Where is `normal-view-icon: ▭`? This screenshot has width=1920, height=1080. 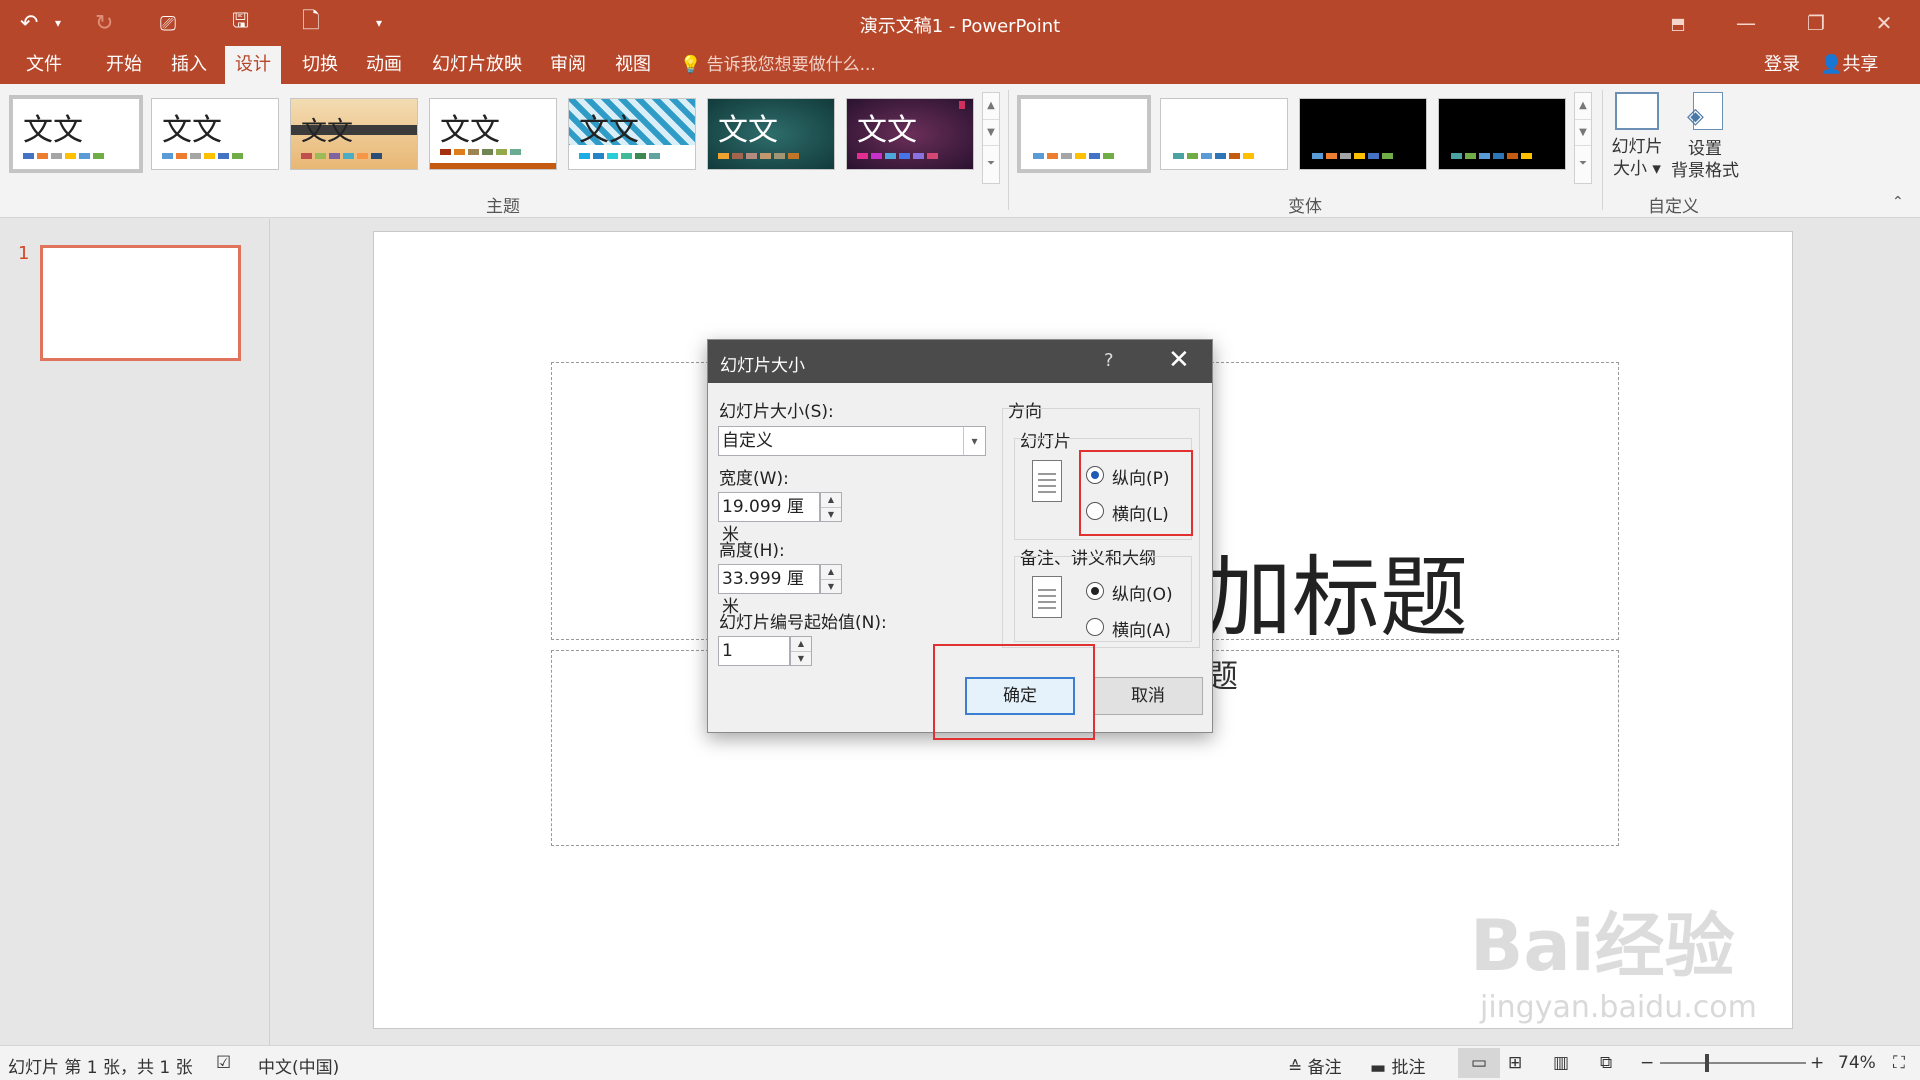
normal-view-icon: ▭ is located at coordinates (1479, 1063).